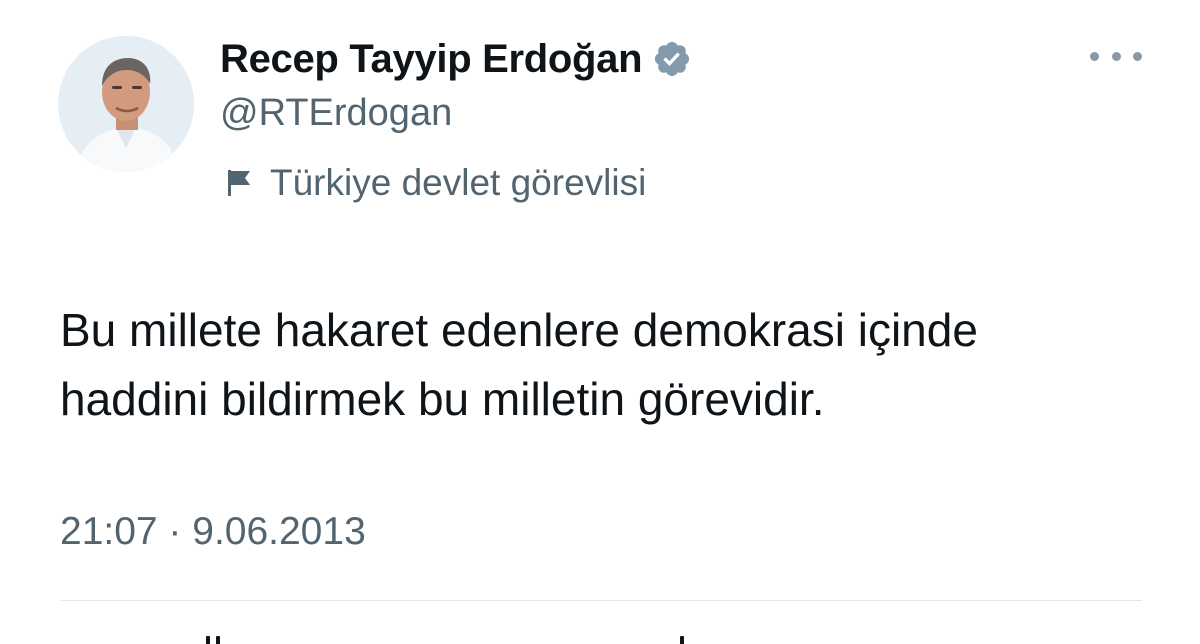  I want to click on affiliation-text: Türkiye devlet görevlisi, so click(458, 182).